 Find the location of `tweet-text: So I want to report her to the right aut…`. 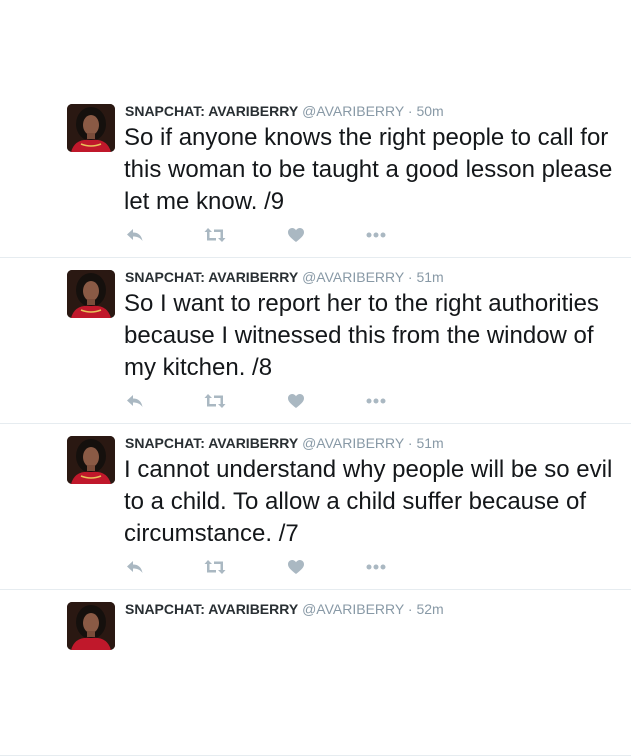

tweet-text: So I want to report her to the right aut… is located at coordinates (361, 335).